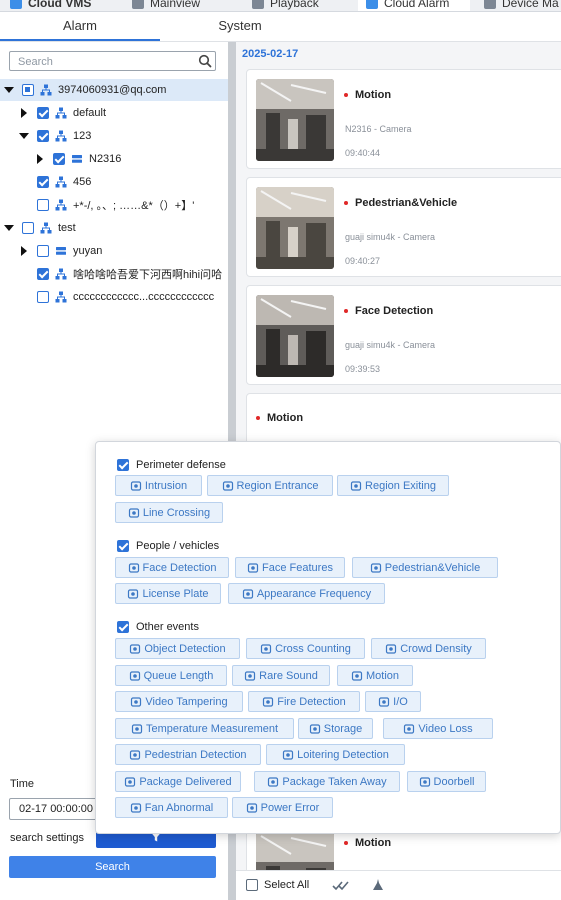 Image resolution: width=561 pixels, height=900 pixels. What do you see at coordinates (114, 228) in the screenshot?
I see `tree-node: test` at bounding box center [114, 228].